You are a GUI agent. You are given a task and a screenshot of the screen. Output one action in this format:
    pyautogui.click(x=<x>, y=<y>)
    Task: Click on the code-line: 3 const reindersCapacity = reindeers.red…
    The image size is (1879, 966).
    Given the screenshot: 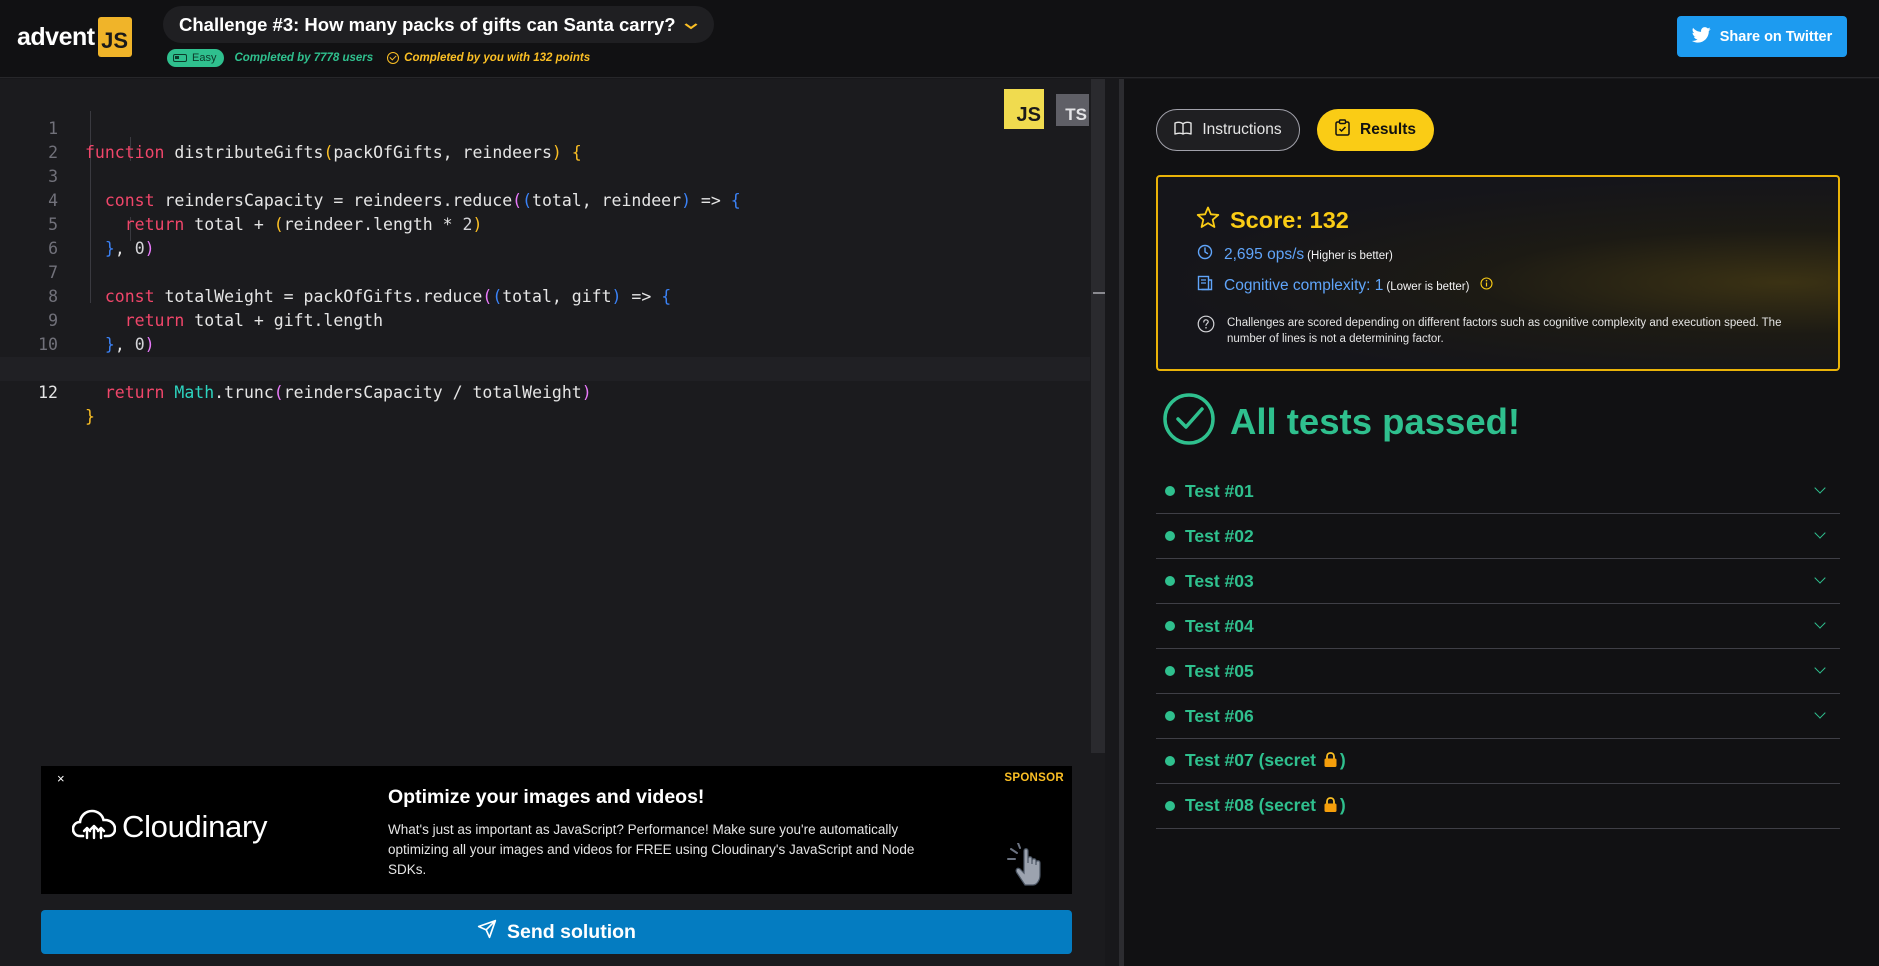 What is the action you would take?
    pyautogui.click(x=545, y=175)
    